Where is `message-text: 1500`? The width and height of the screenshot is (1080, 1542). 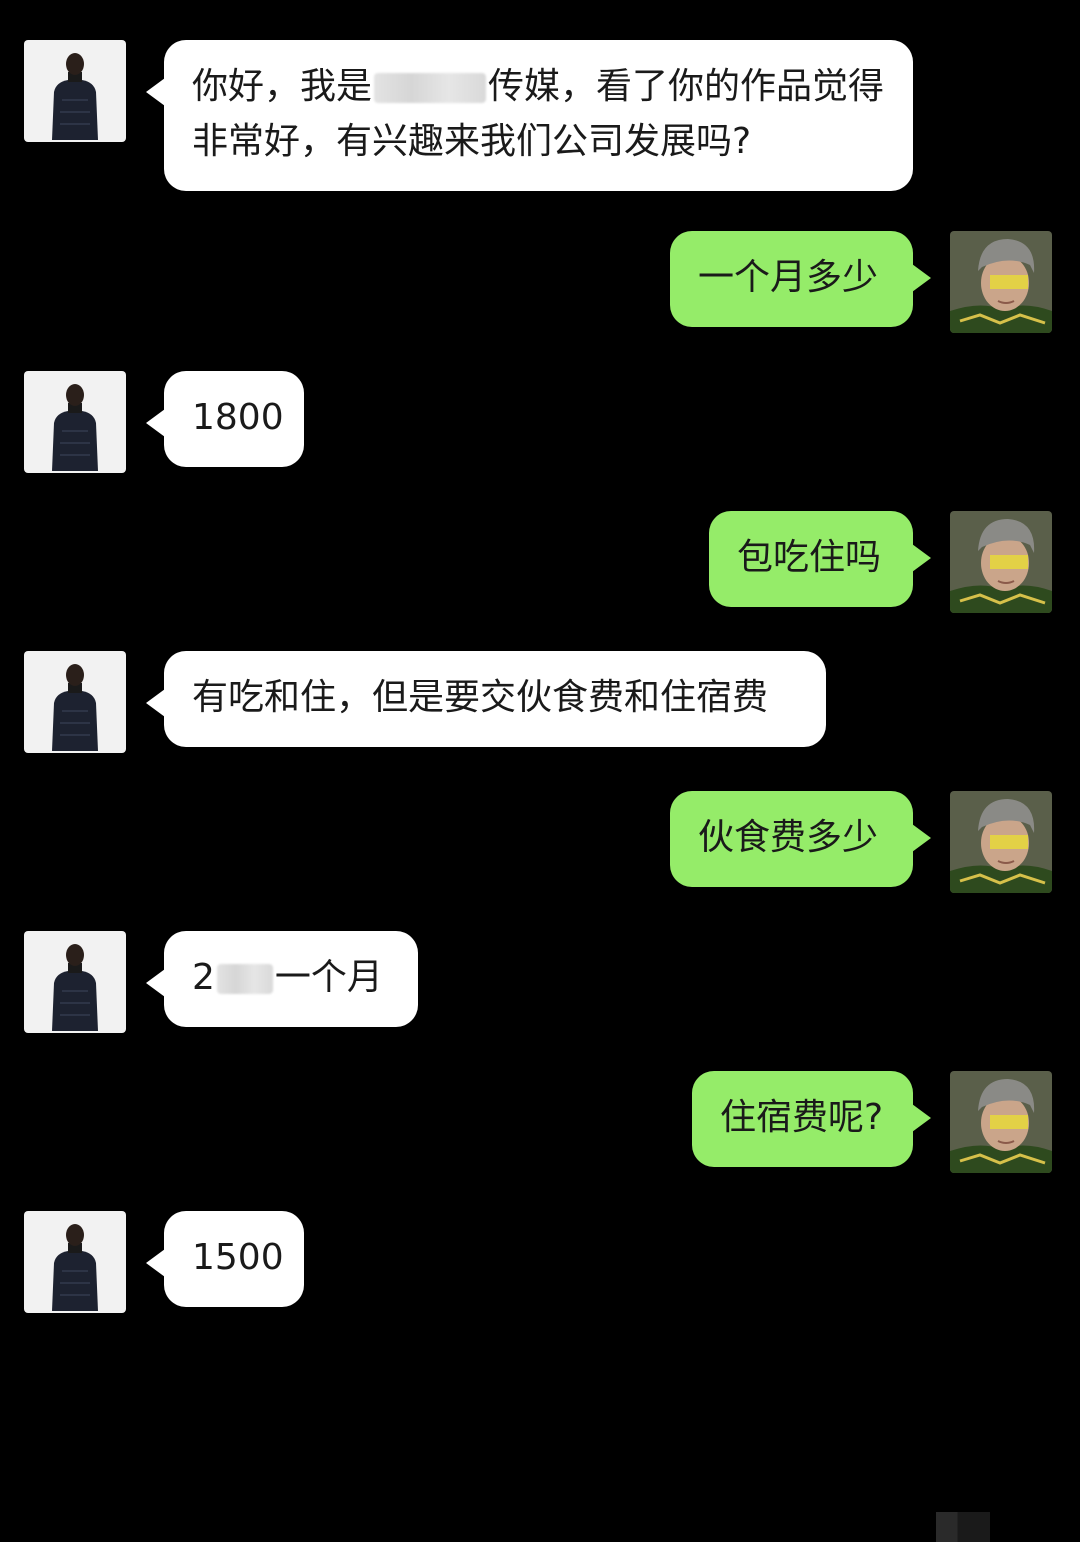
message-text: 1500 is located at coordinates (238, 1257).